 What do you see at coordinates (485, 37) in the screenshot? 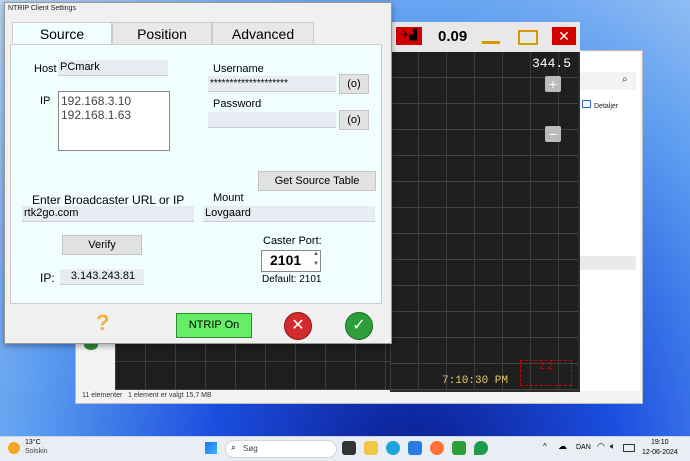
I see `camera-toolbar: ✈▟ 0.09 ✕` at bounding box center [485, 37].